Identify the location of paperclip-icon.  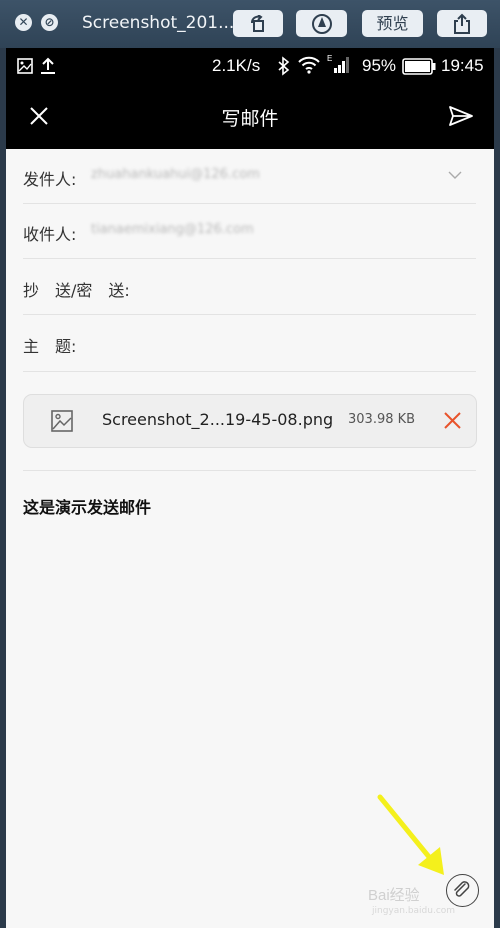
(462, 889).